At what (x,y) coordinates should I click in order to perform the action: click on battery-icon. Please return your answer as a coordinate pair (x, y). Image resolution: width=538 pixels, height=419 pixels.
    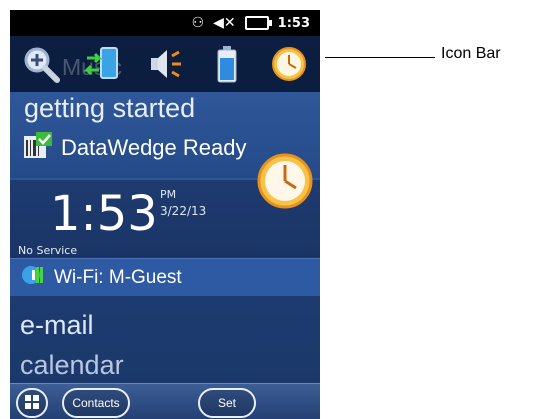
    Looking at the image, I should click on (258, 23).